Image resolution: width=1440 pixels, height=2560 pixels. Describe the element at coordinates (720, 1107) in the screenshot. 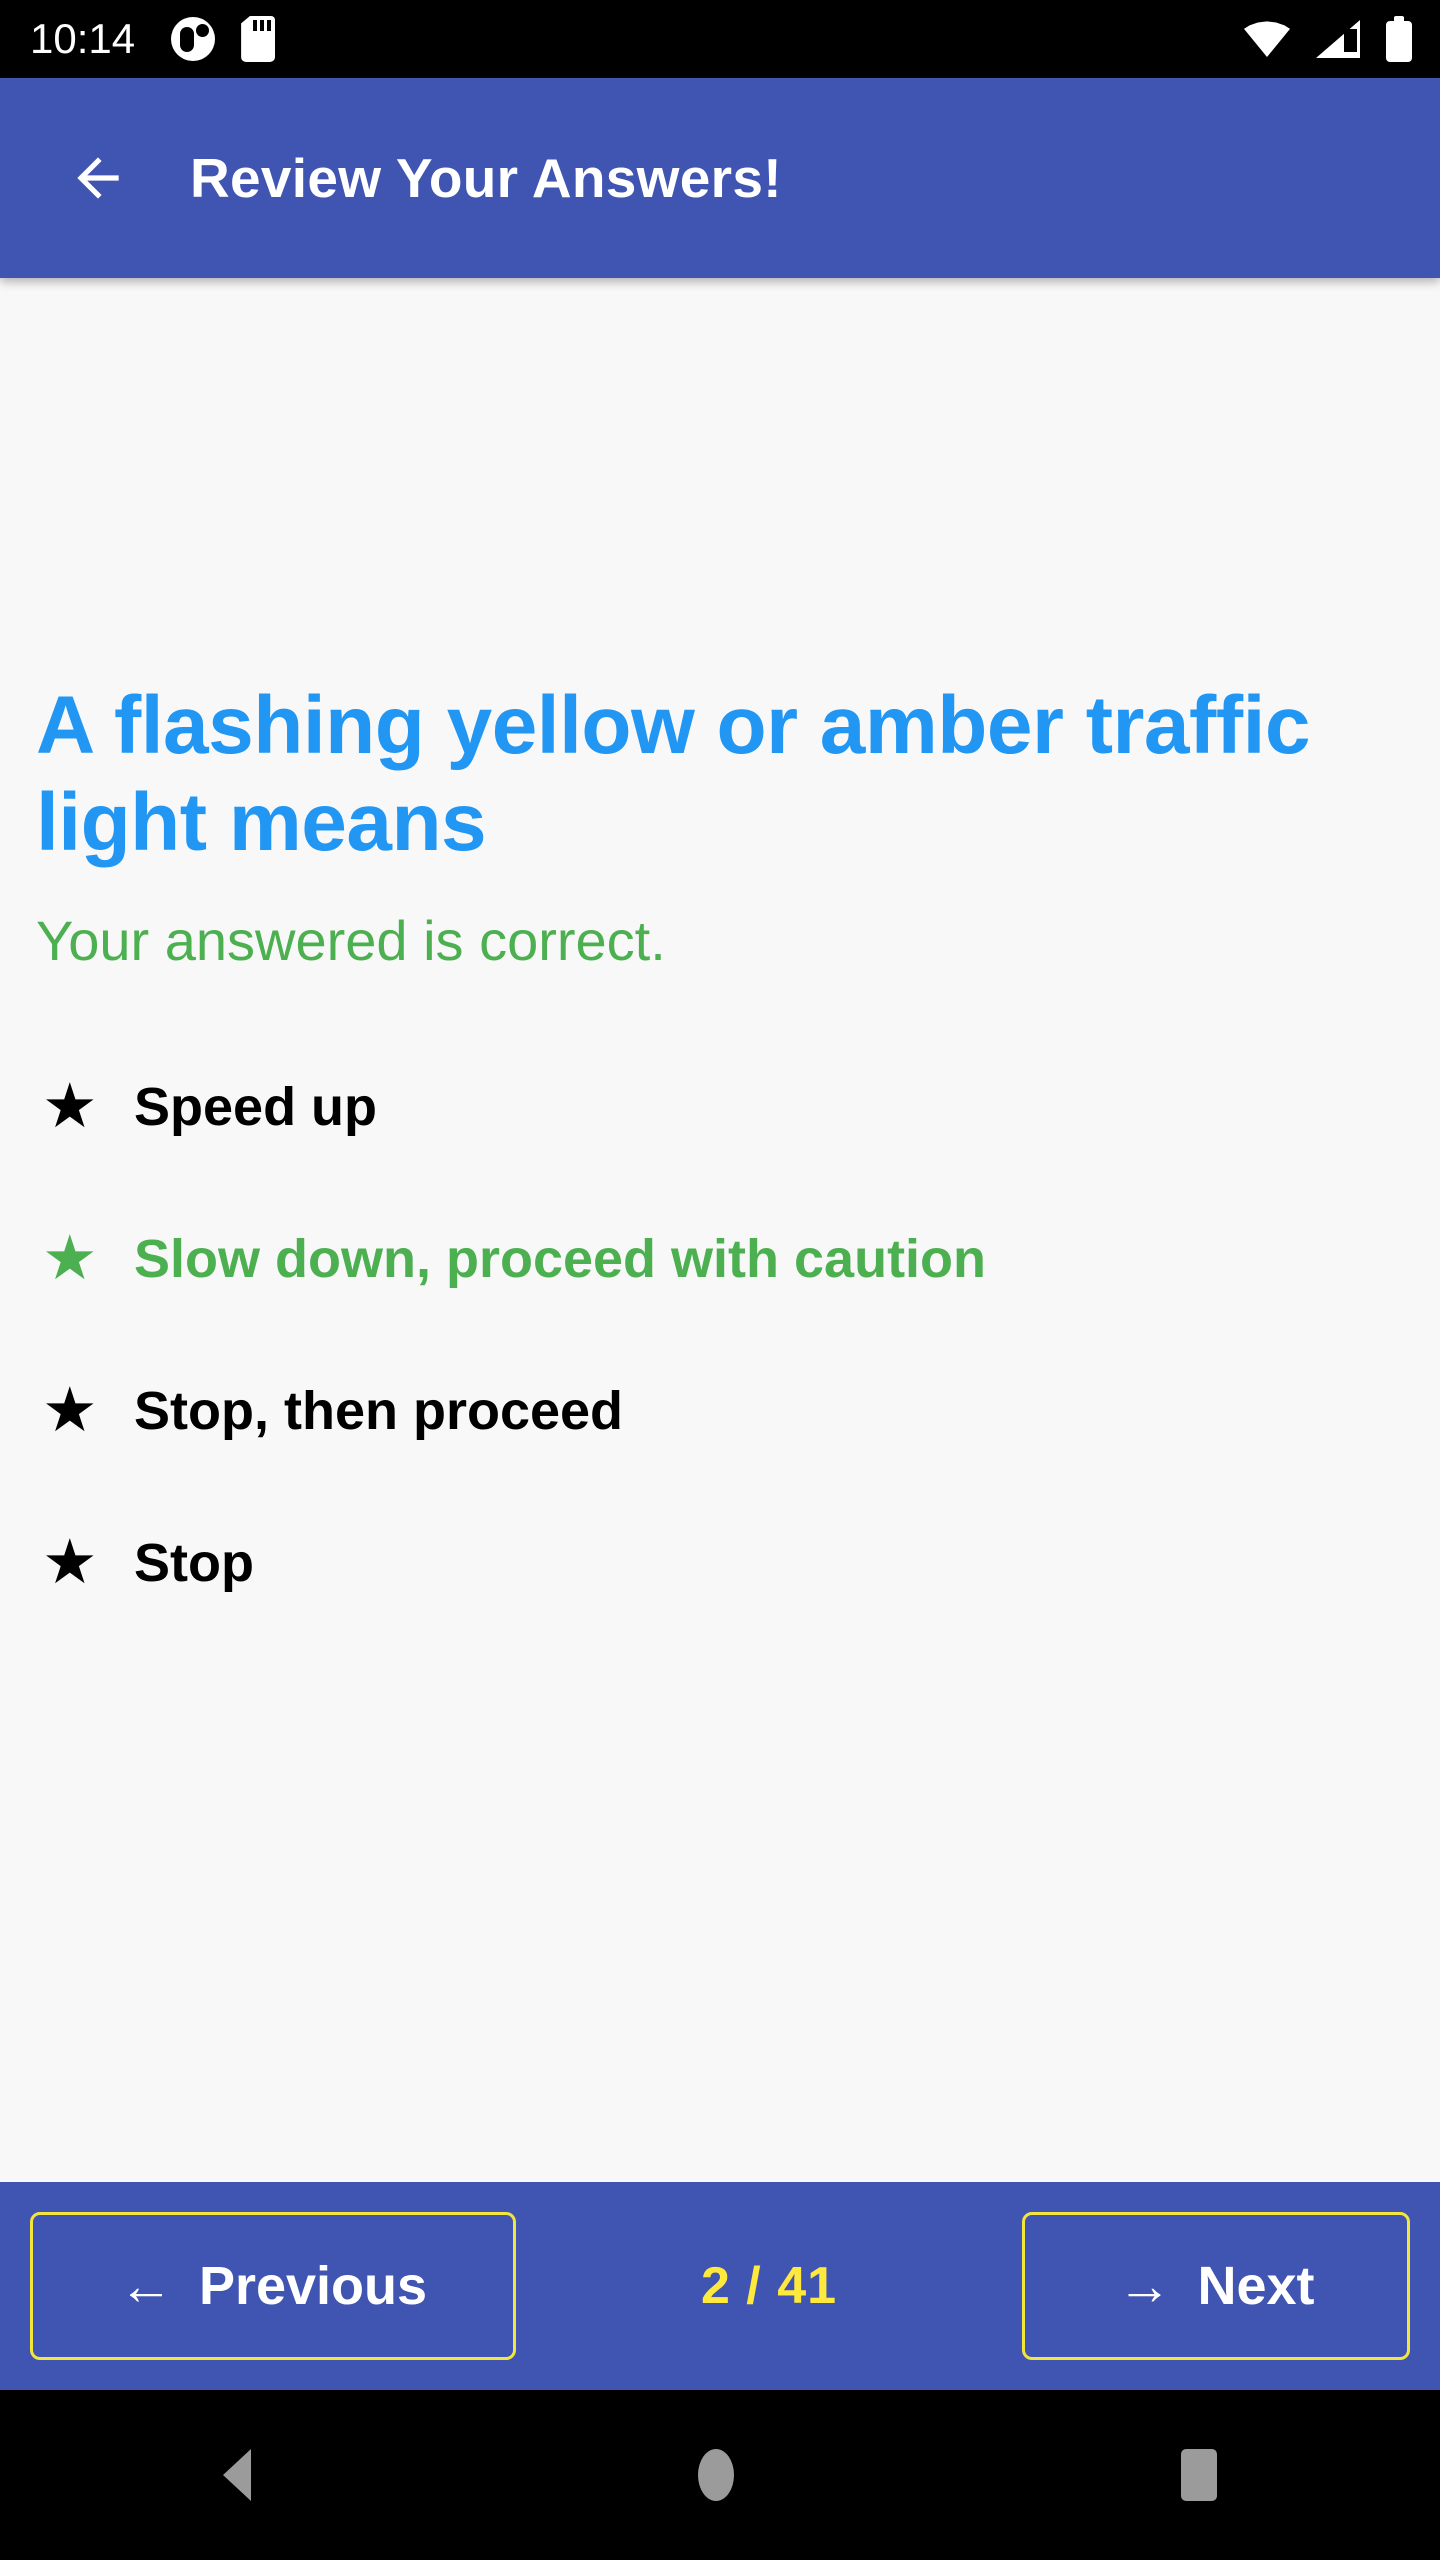

I see `answer-option: ★ Speed up` at that location.